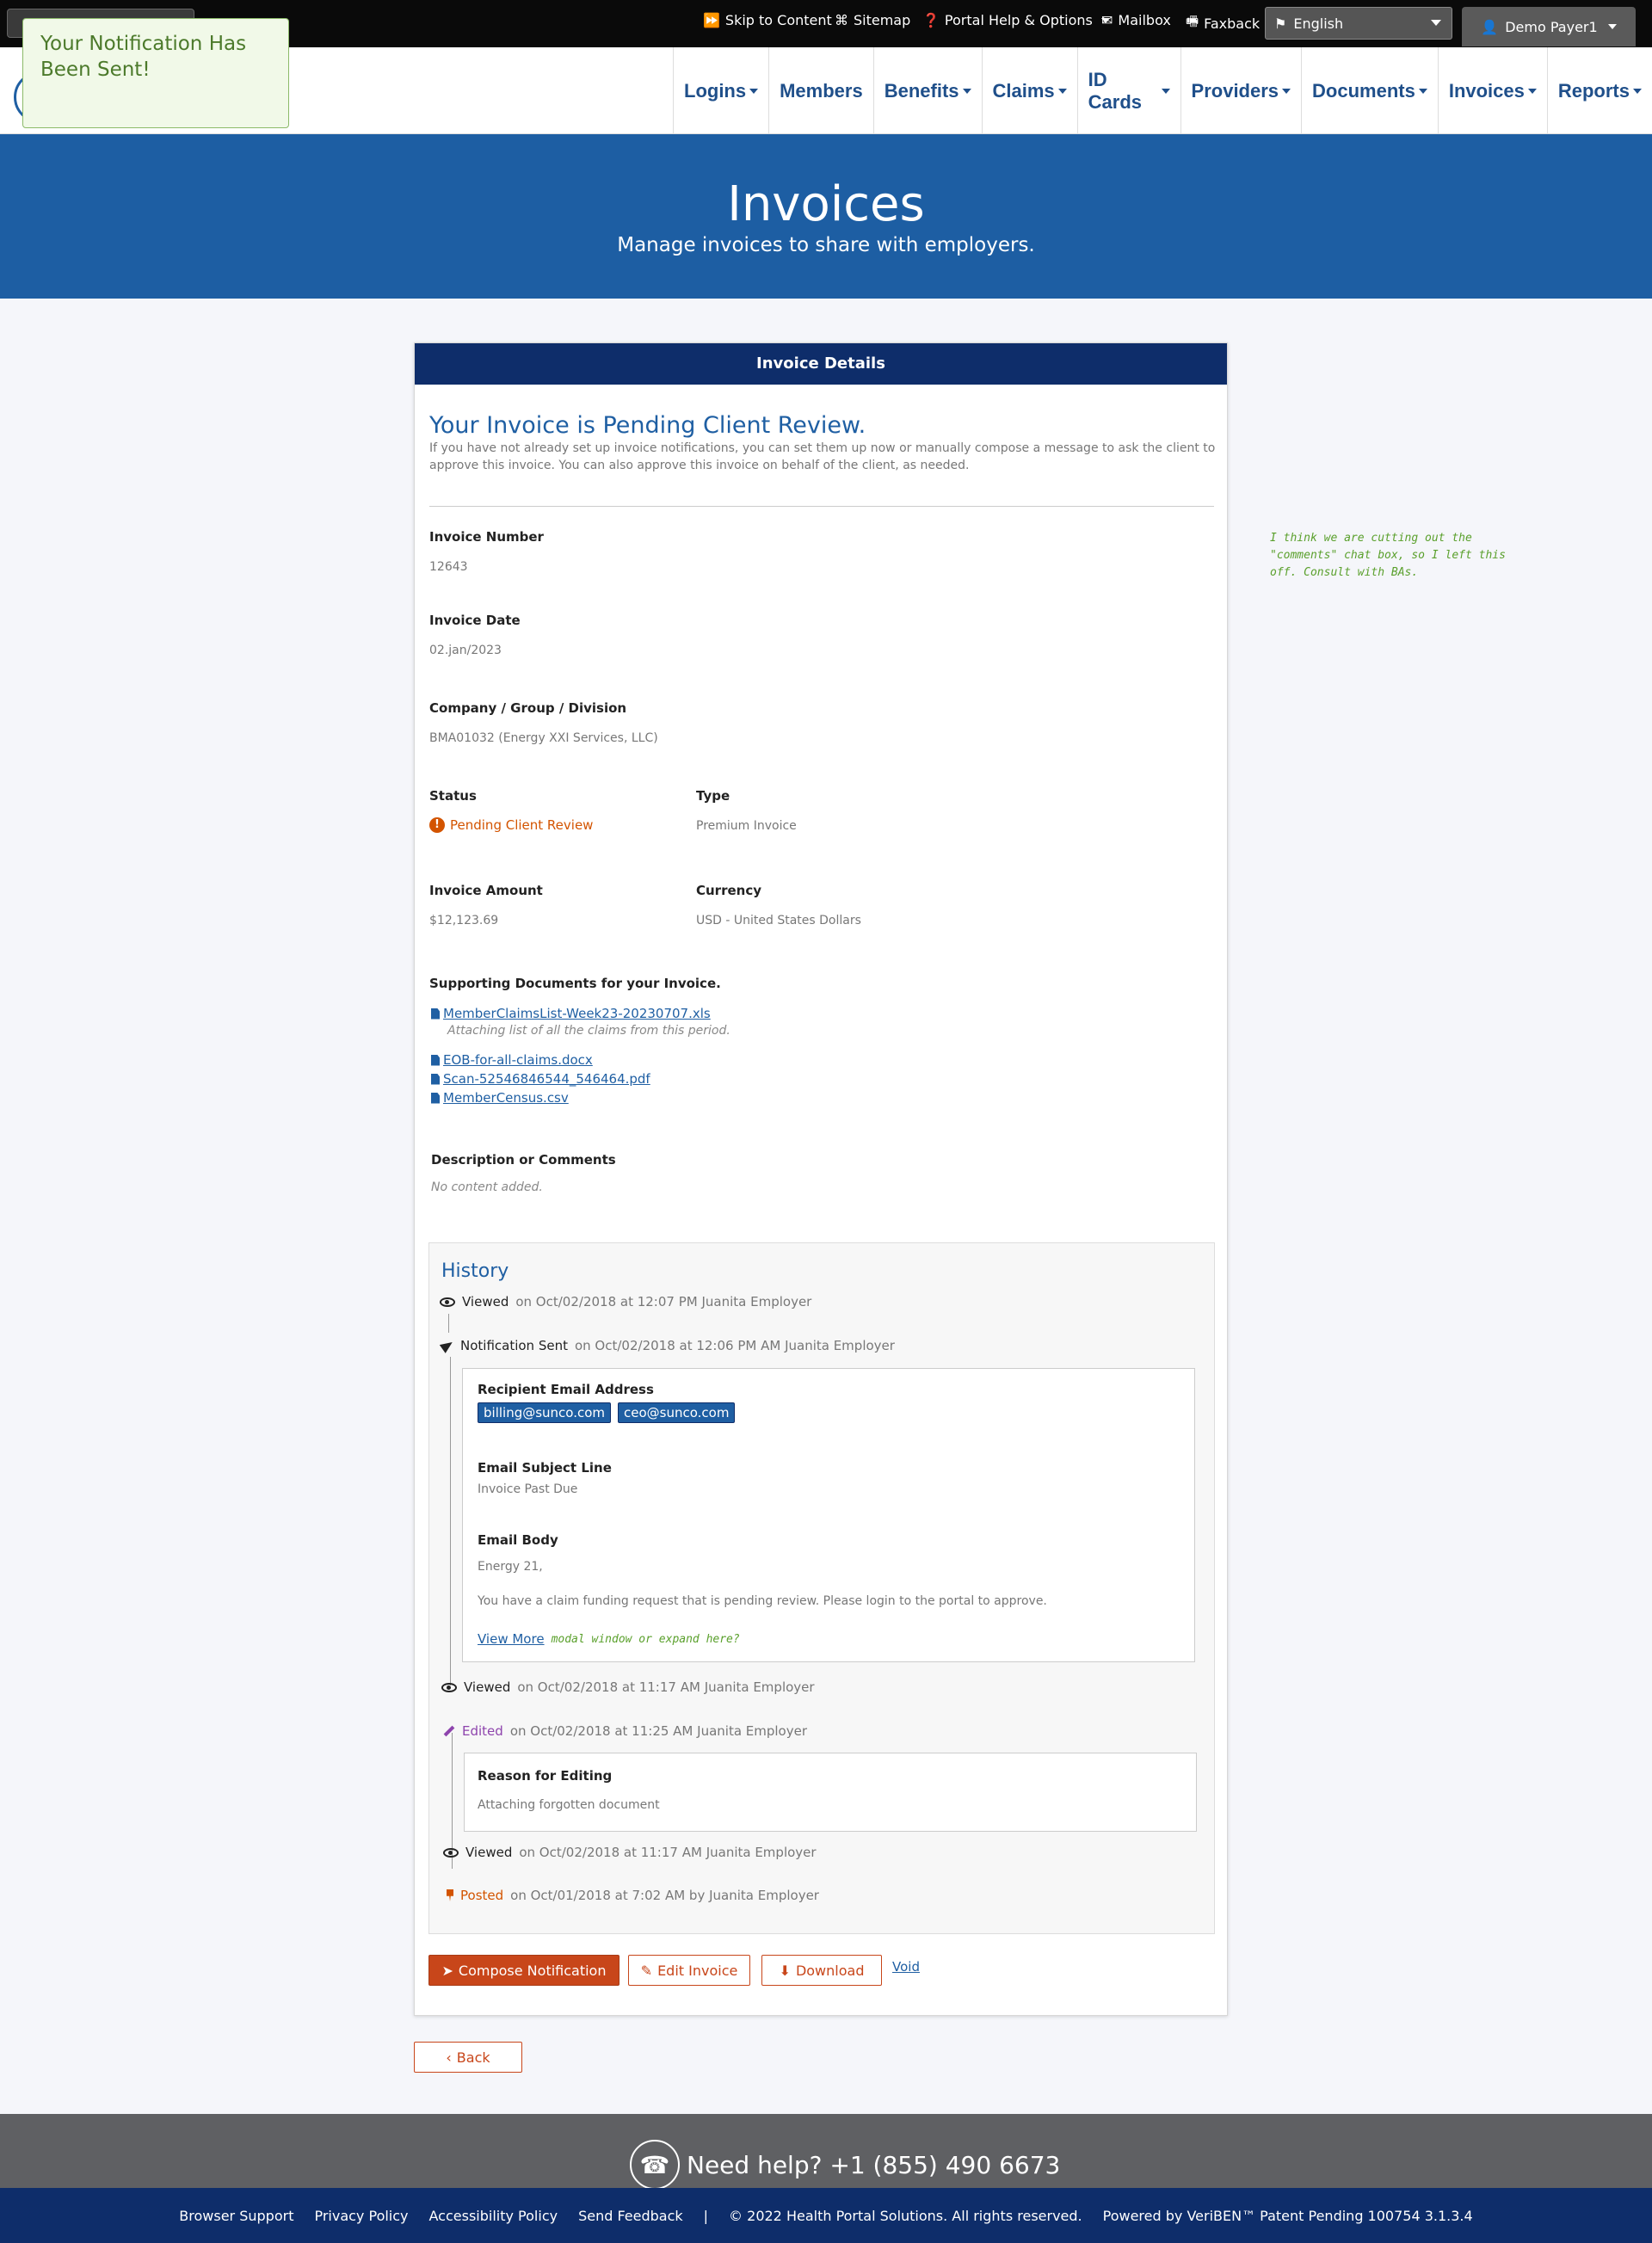  I want to click on fast-forward-icon: ⏩, so click(711, 20).